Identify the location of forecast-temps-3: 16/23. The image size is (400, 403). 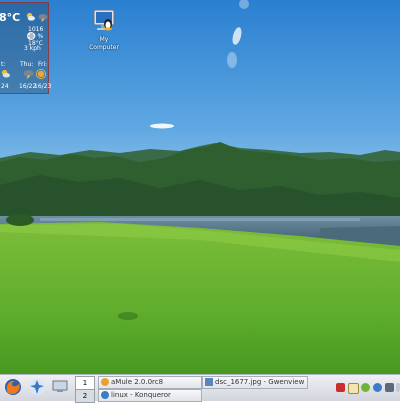
(43, 86).